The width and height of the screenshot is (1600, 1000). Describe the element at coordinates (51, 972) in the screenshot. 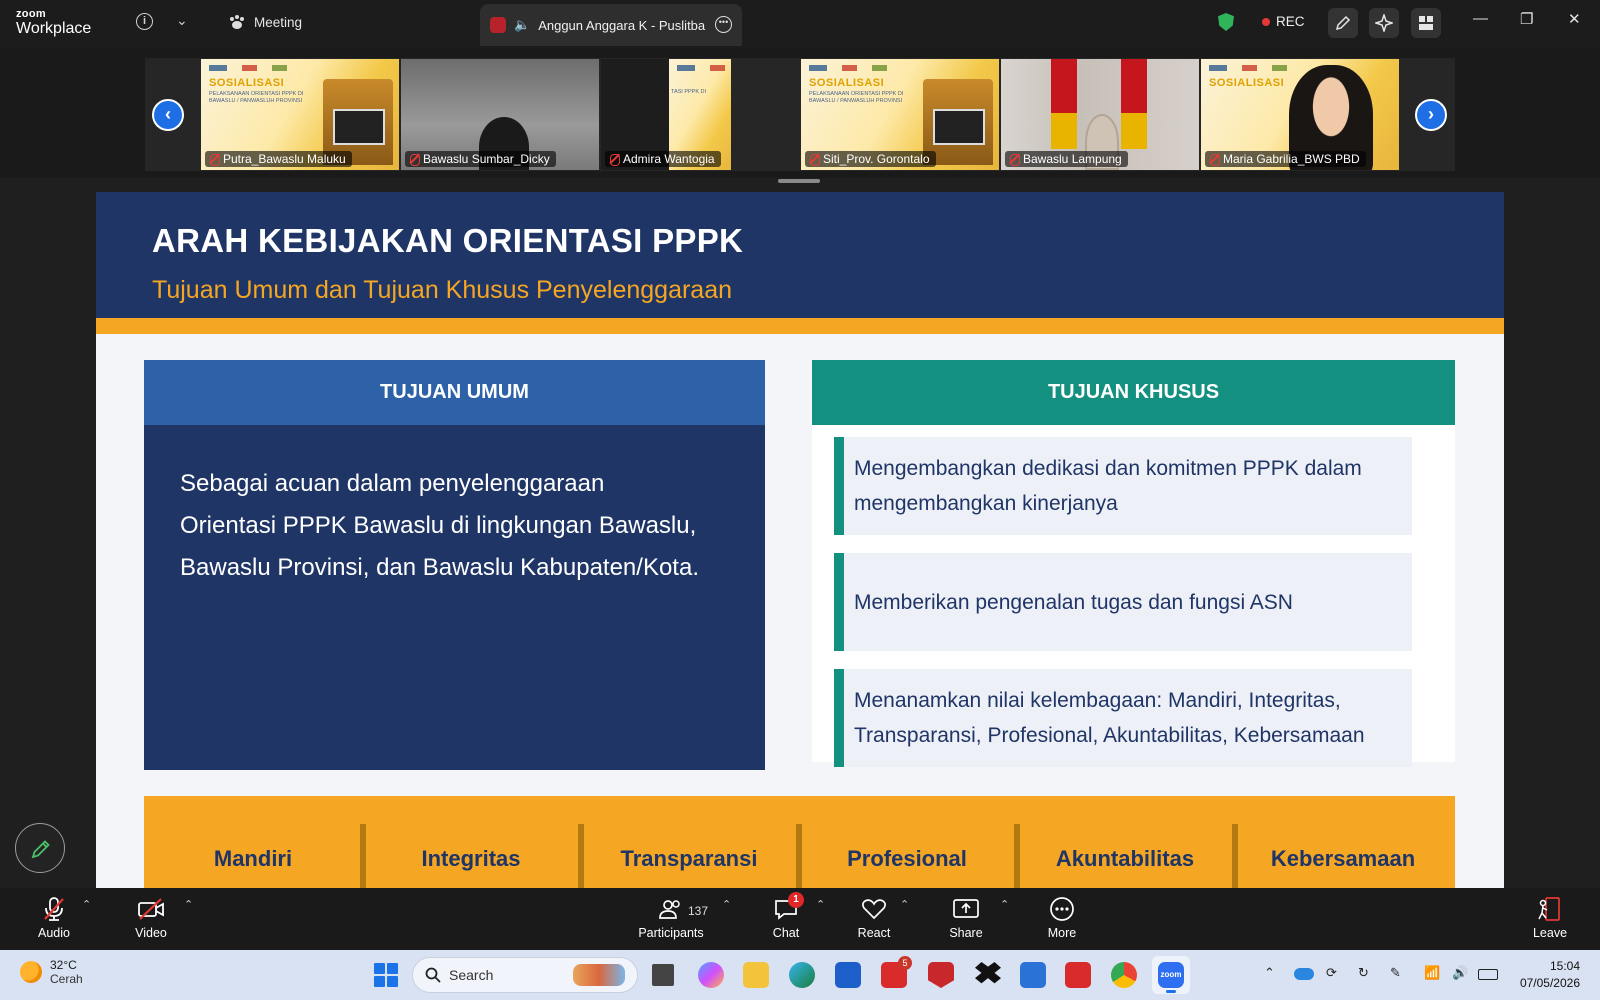

I see `weather-widget: 32°C Cerah` at that location.